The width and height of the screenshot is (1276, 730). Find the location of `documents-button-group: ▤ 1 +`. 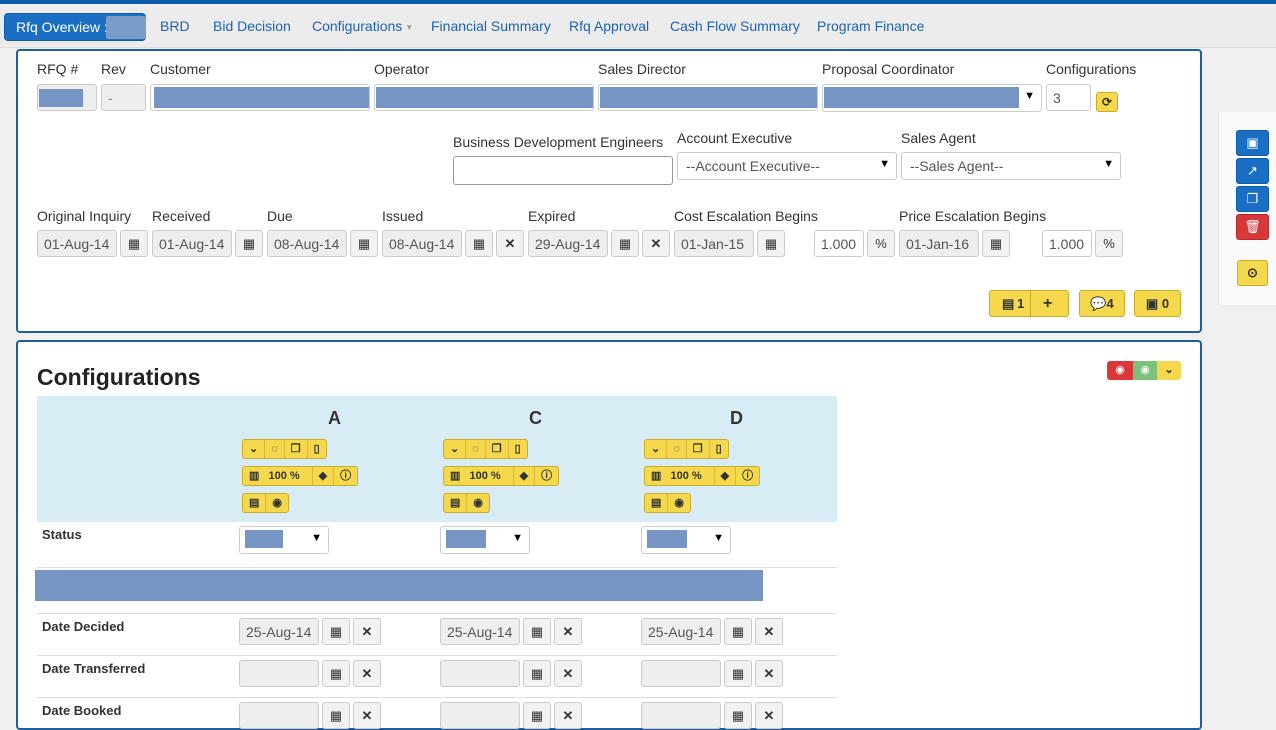

documents-button-group: ▤ 1 + is located at coordinates (1029, 303).